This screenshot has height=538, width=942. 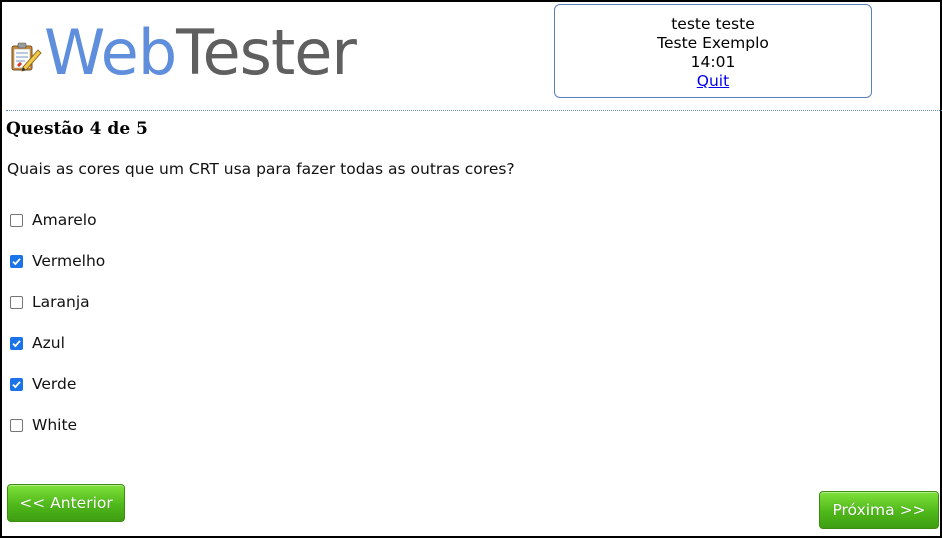 I want to click on logo-wordmark: WebTester, so click(x=200, y=52).